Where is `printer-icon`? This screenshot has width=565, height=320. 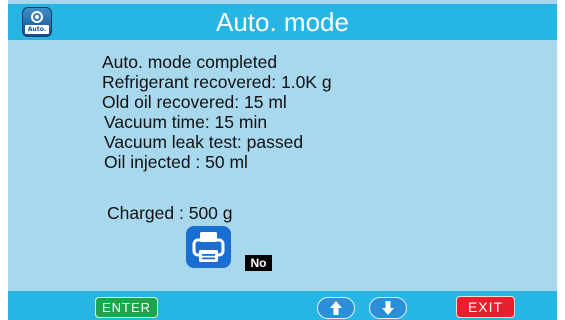 printer-icon is located at coordinates (208, 247).